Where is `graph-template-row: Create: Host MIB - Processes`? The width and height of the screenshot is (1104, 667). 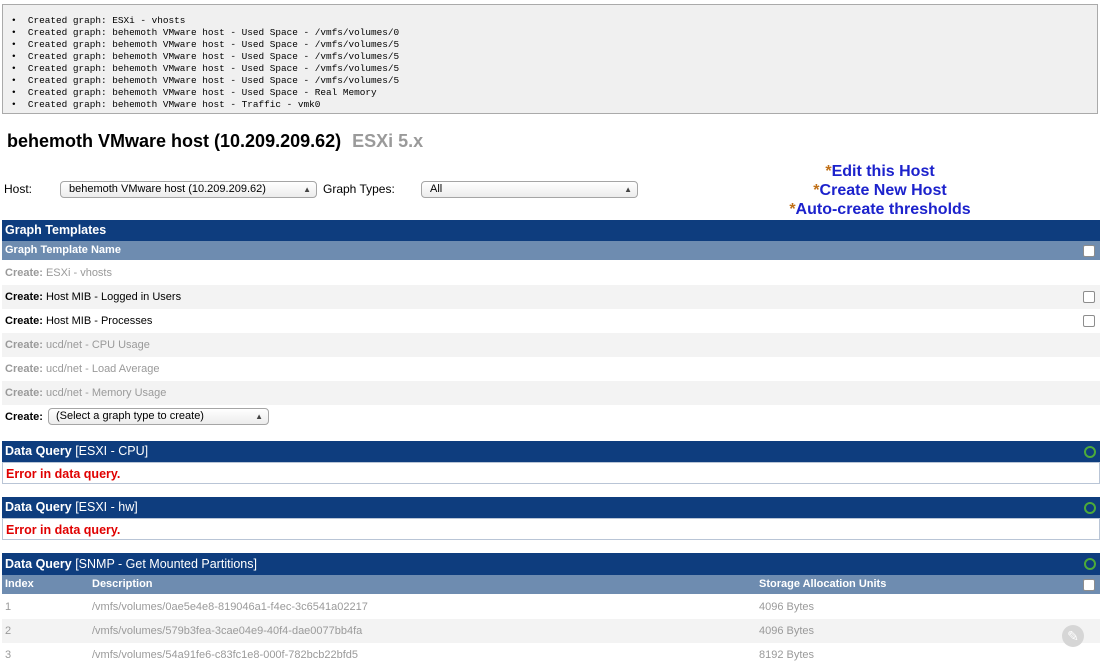
graph-template-row: Create: Host MIB - Processes is located at coordinates (551, 321).